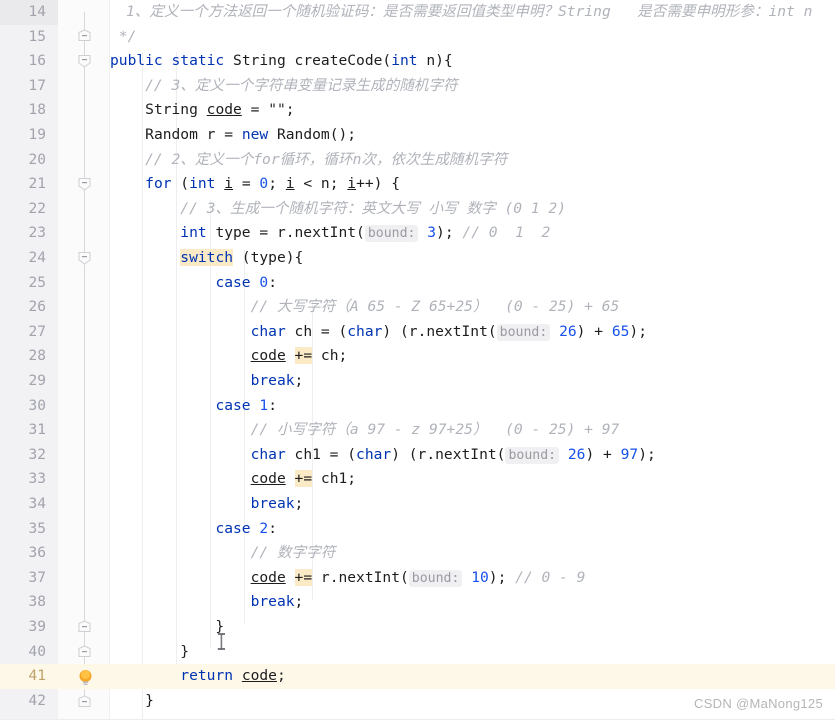 This screenshot has width=835, height=720. I want to click on code-line-row: 28 code += ch;, so click(417, 356).